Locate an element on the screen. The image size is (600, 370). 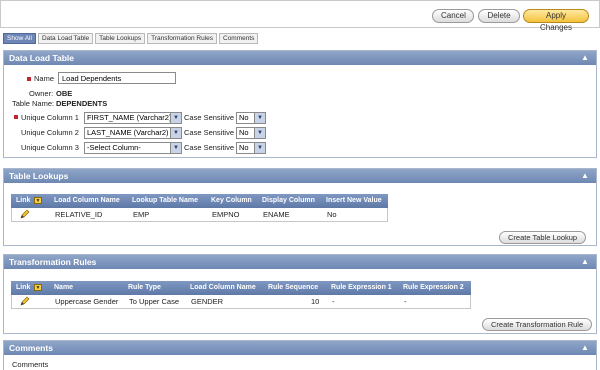
tab-transformation-rules: Transformation Rules is located at coordinates (182, 38).